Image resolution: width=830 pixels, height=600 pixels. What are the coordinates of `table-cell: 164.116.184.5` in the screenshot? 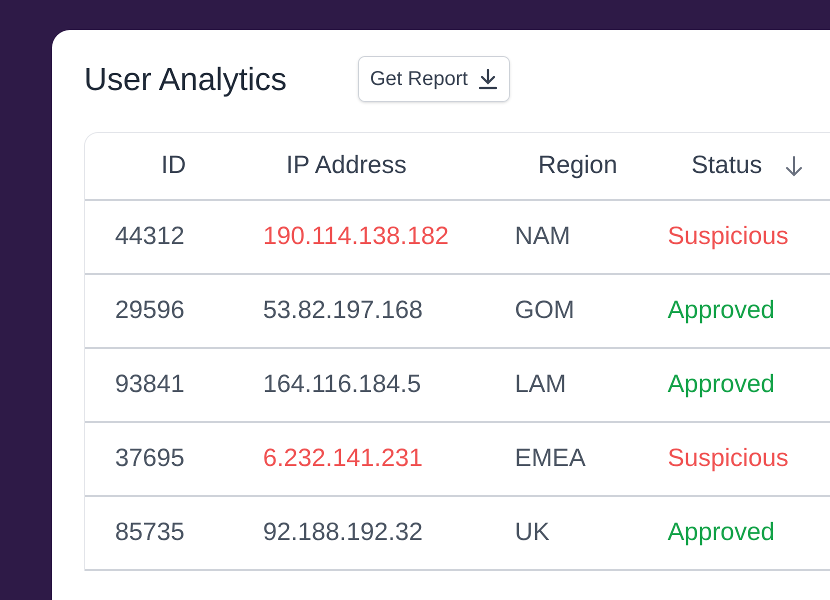 It's located at (341, 384).